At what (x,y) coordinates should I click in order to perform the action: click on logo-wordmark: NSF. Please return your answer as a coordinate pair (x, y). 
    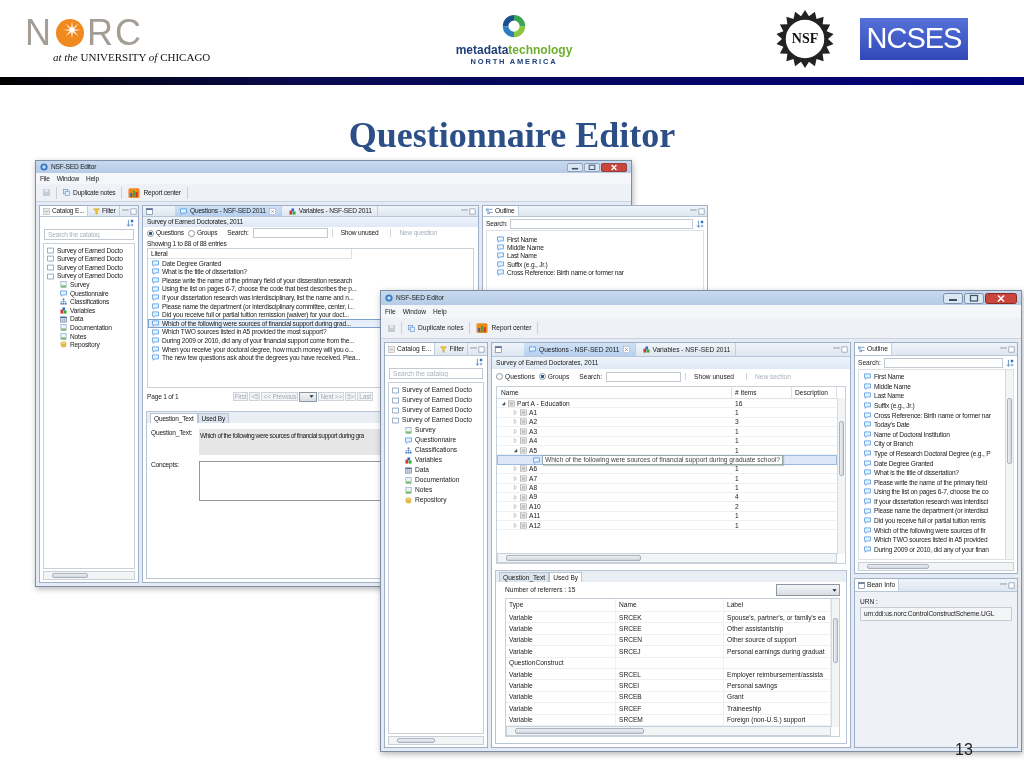
    Looking at the image, I should click on (805, 38).